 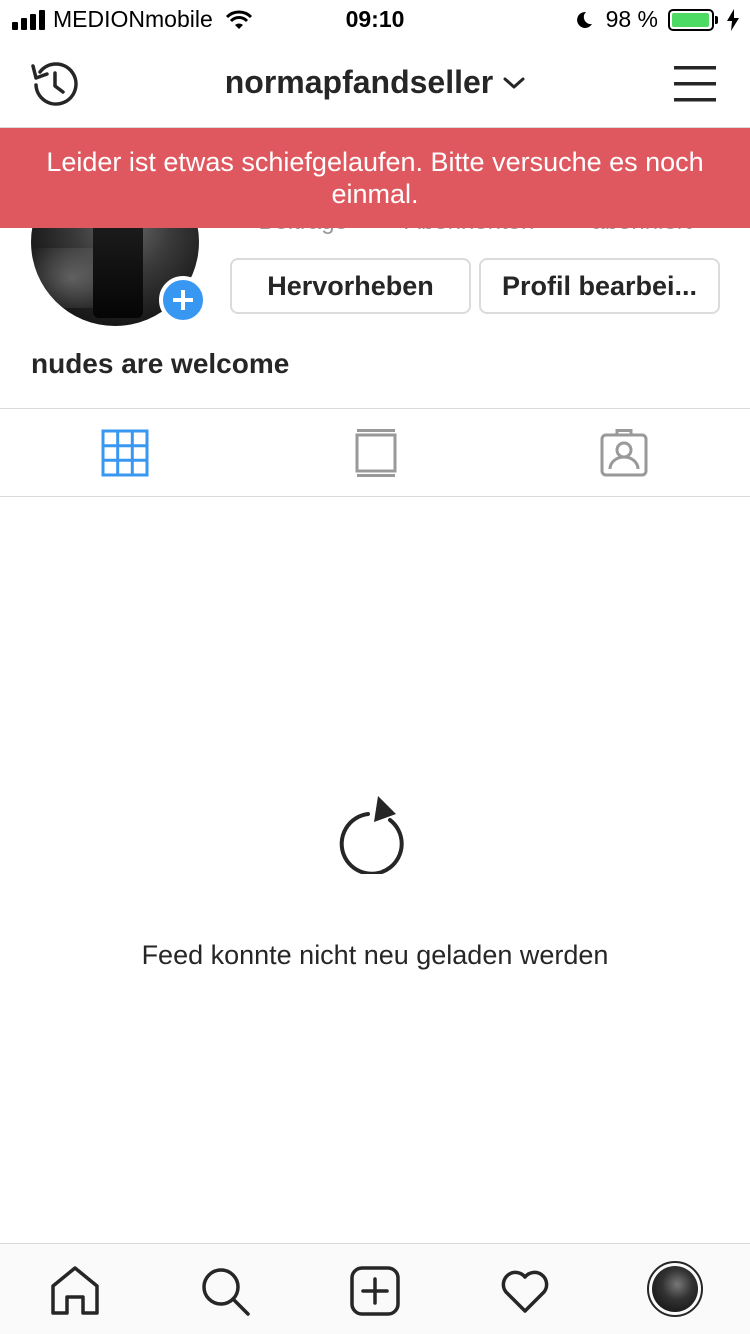 I want to click on status-bar: MEDIONmobile 09:10 98 %, so click(x=375, y=20).